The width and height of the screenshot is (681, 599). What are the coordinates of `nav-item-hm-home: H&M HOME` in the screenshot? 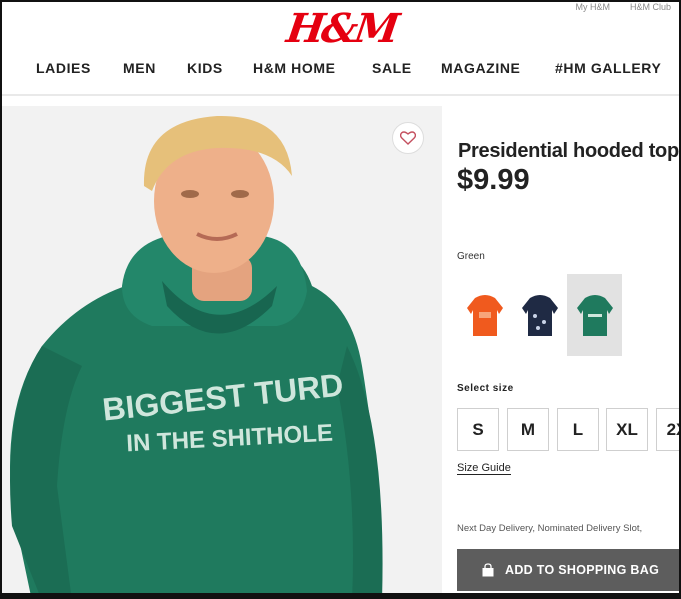 It's located at (294, 68).